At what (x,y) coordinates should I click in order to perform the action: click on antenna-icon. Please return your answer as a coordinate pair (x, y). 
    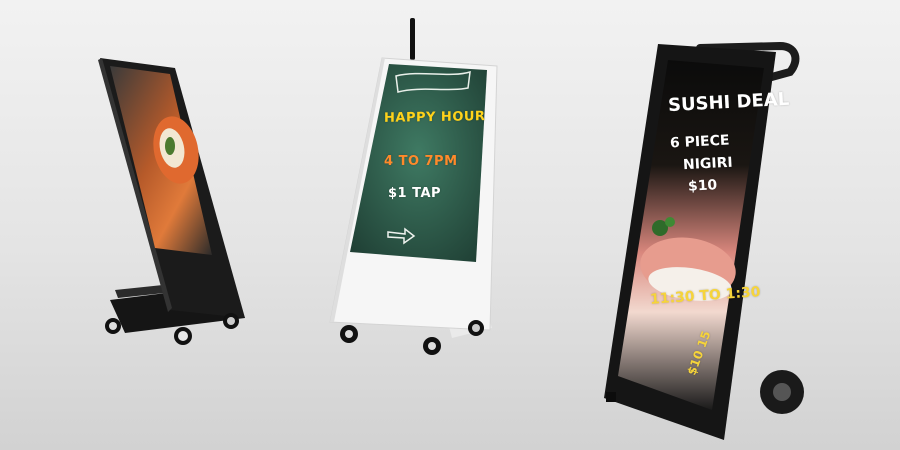
    Looking at the image, I should click on (412, 39).